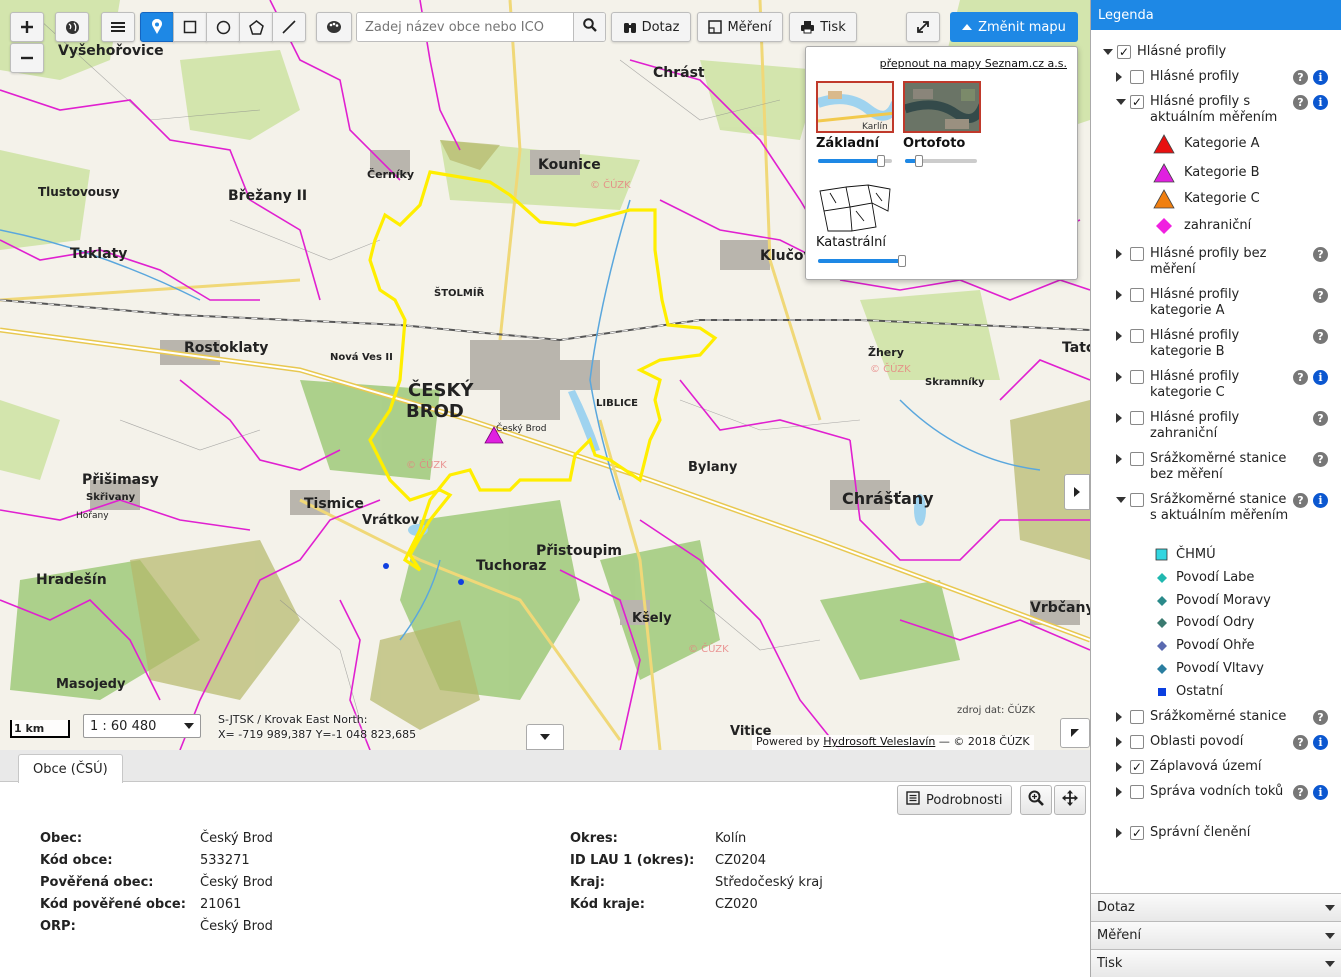 This screenshot has height=977, width=1341. I want to click on katastralni-opacity-slider, so click(862, 261).